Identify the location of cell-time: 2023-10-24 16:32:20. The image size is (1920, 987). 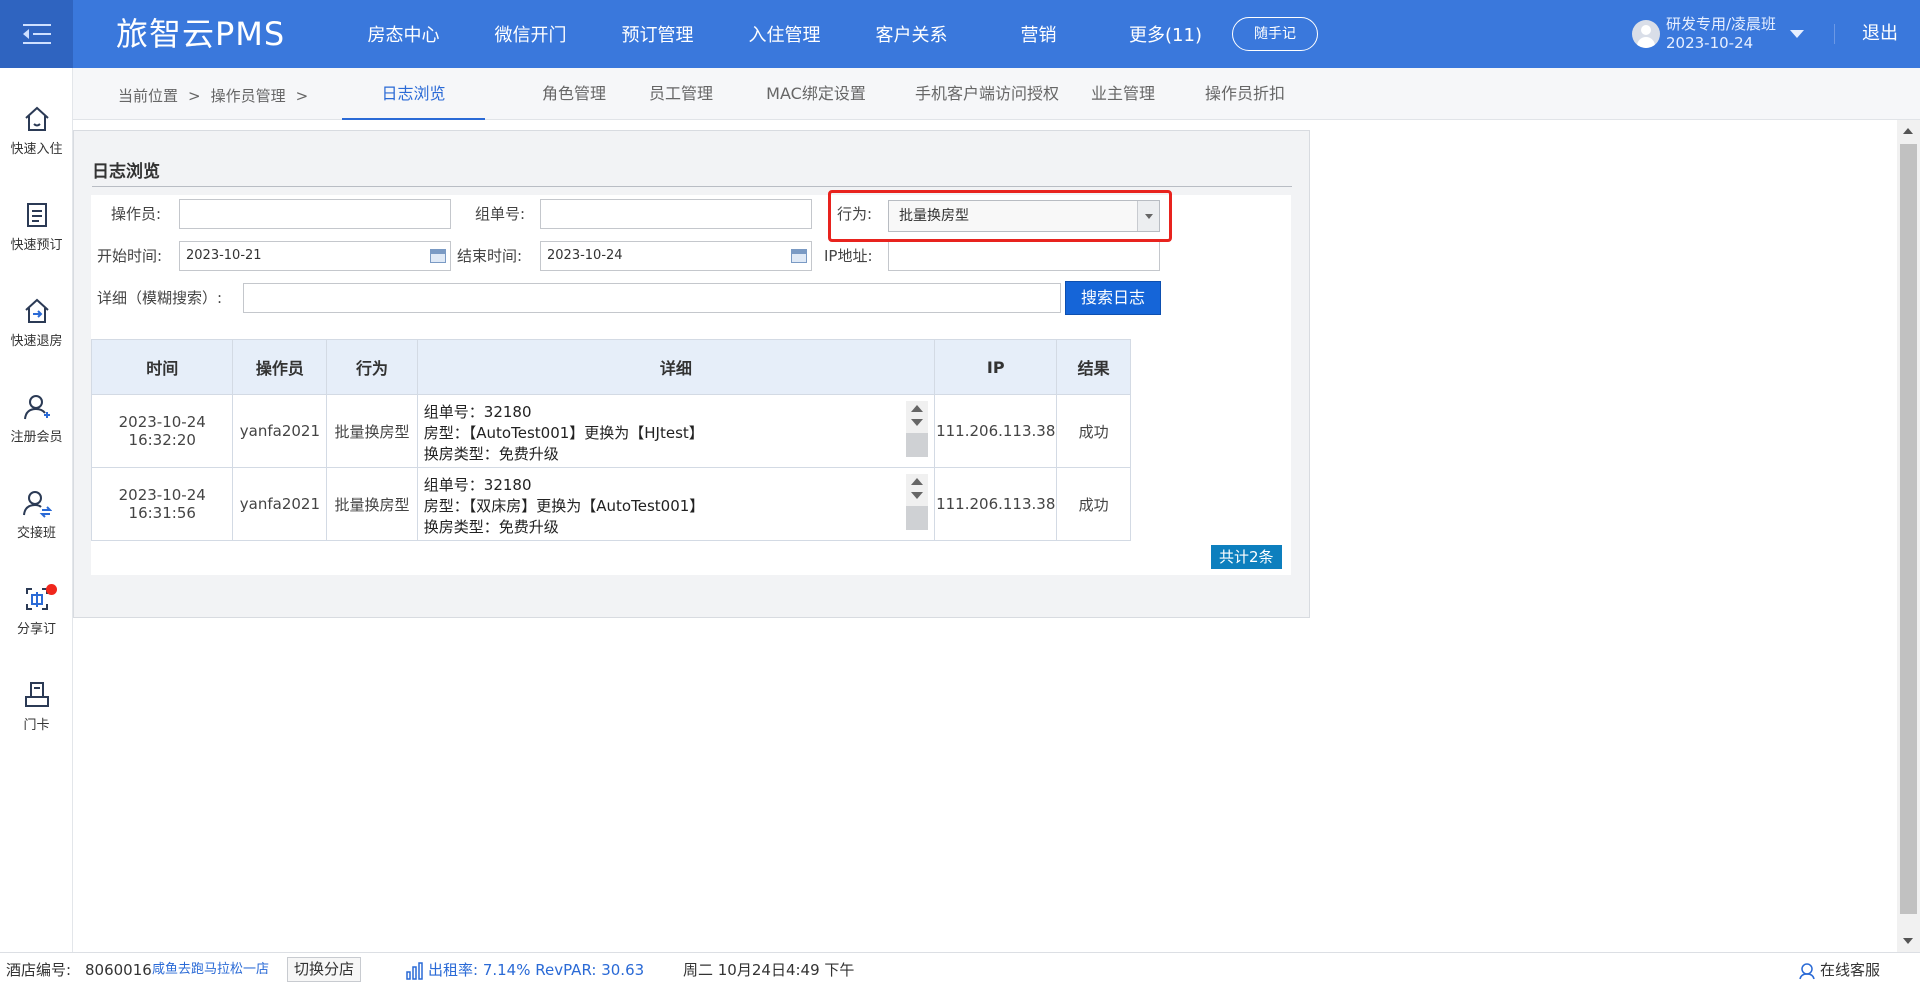
(162, 431).